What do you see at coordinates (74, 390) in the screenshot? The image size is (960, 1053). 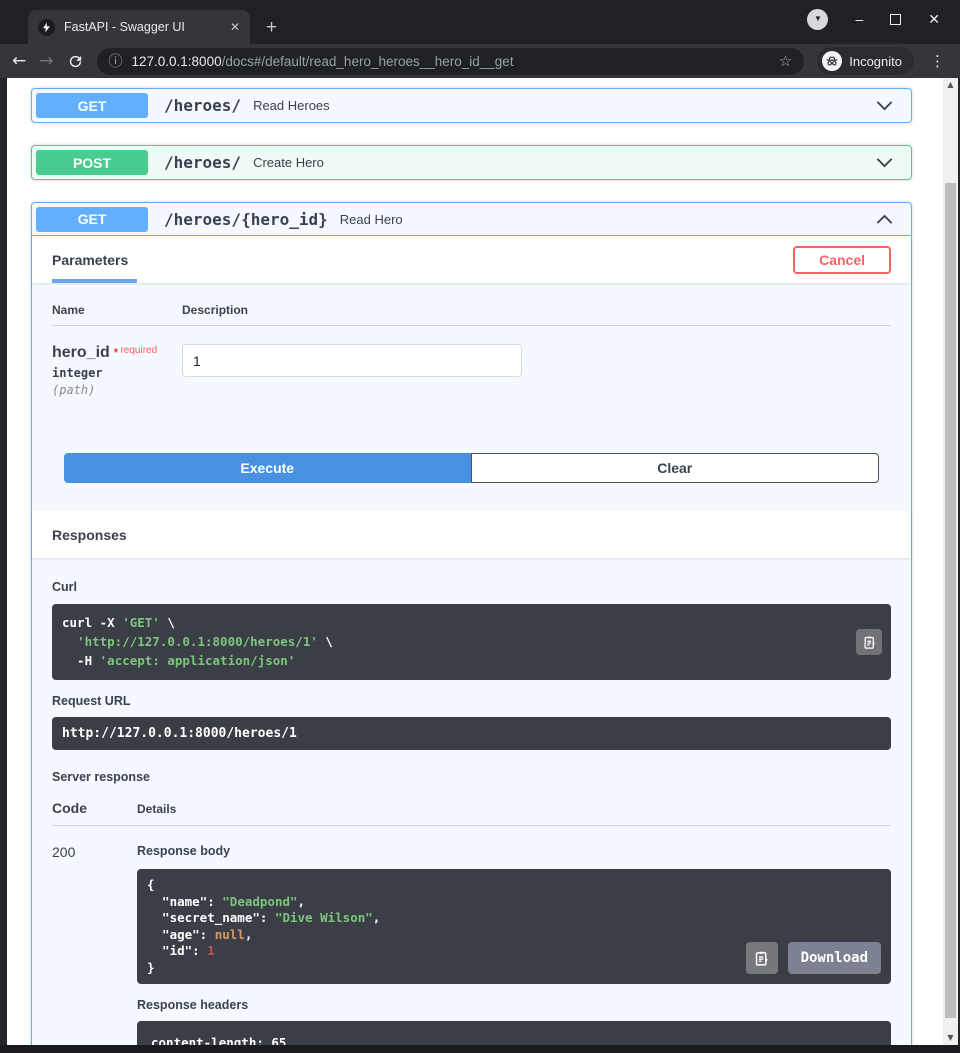 I see `param-location: (path)` at bounding box center [74, 390].